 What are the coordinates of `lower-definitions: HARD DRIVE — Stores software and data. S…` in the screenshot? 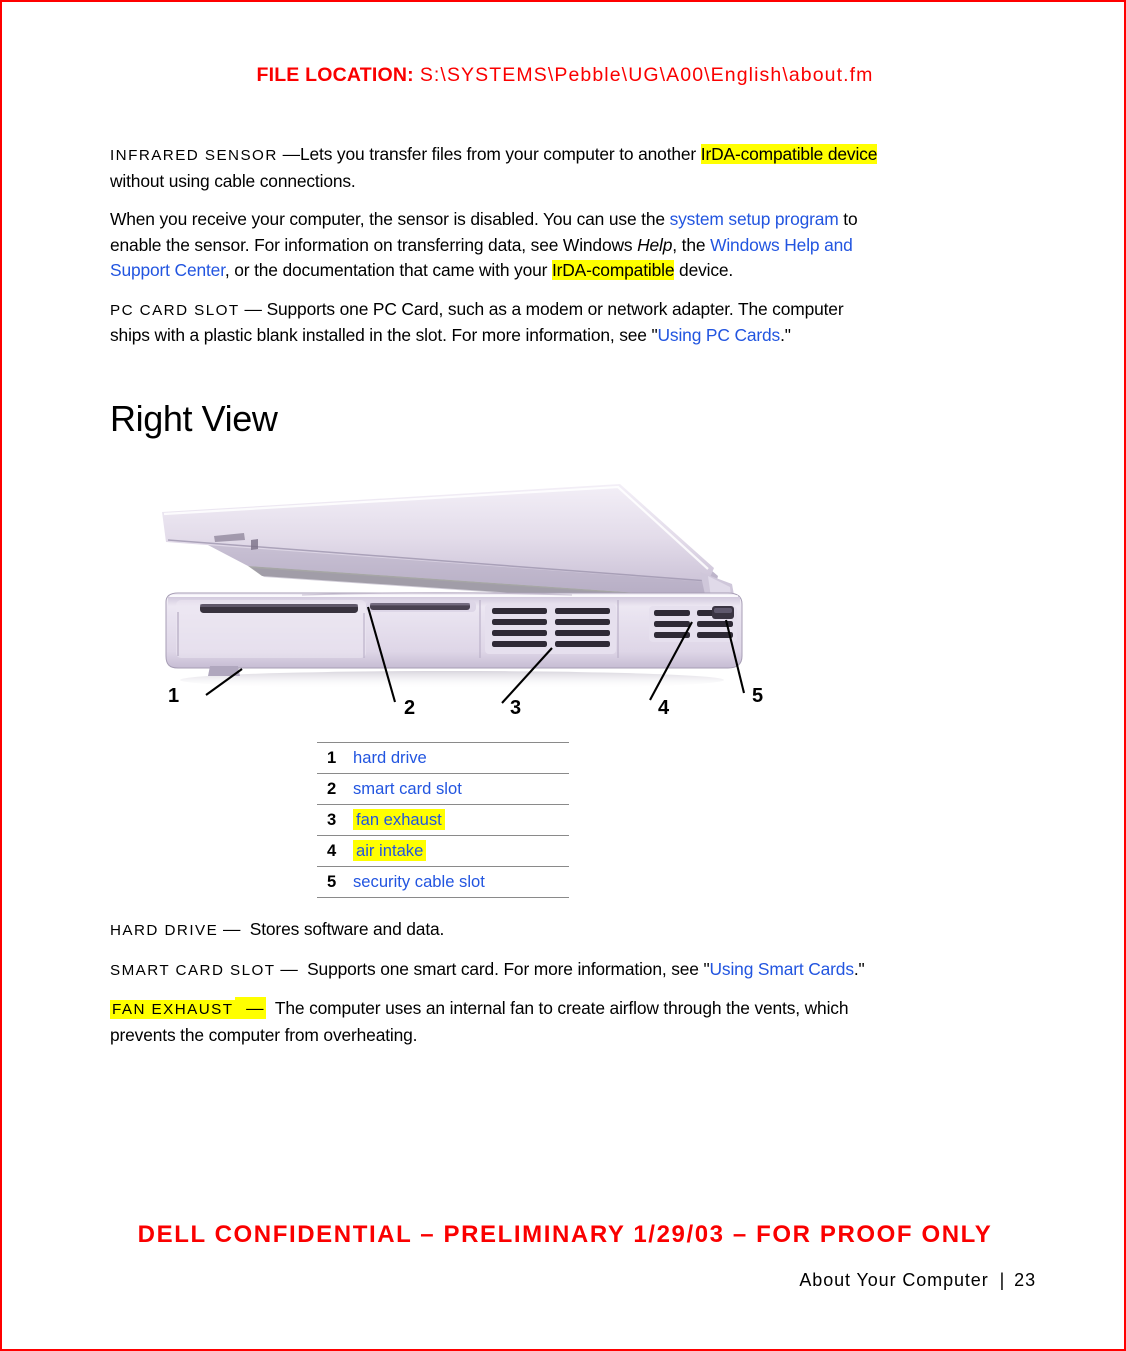 It's located at (505, 989).